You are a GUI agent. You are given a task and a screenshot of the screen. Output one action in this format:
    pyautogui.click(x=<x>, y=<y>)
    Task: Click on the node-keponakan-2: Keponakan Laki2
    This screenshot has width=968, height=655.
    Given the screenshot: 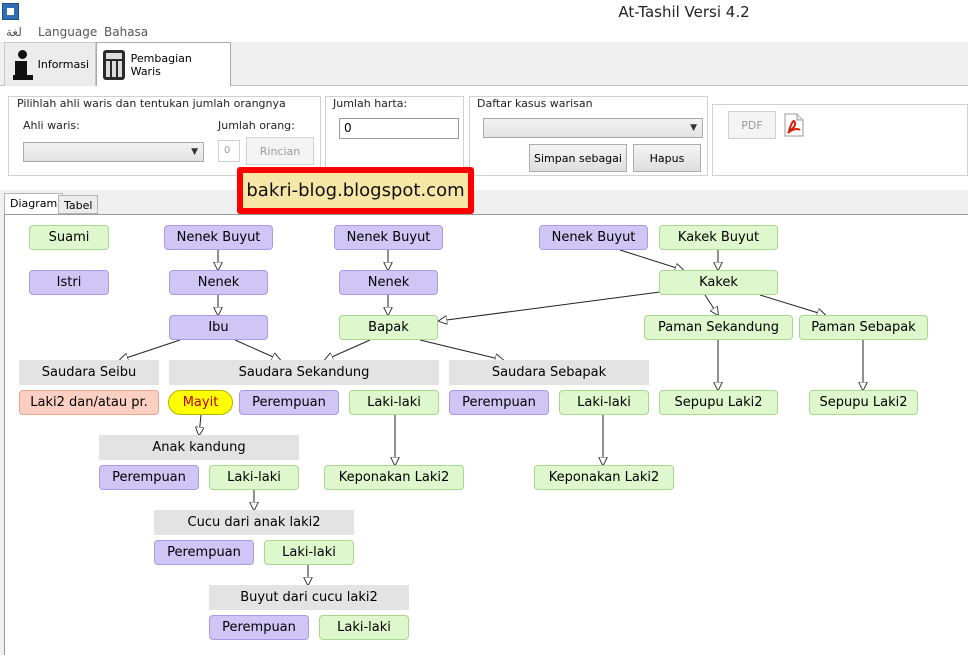 What is the action you would take?
    pyautogui.click(x=604, y=477)
    